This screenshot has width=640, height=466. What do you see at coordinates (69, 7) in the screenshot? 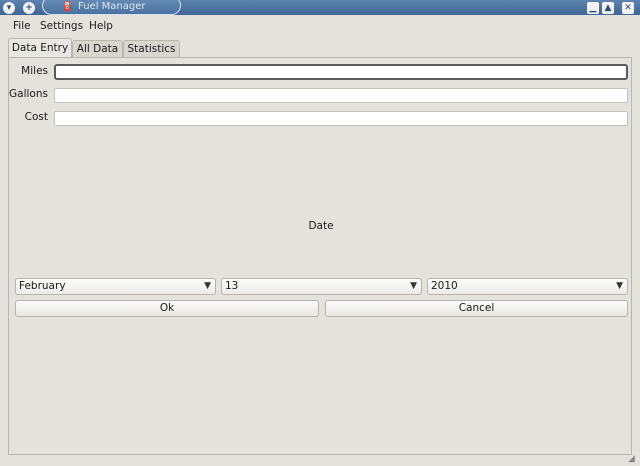
I see `fuel-pump-icon: ⛽` at bounding box center [69, 7].